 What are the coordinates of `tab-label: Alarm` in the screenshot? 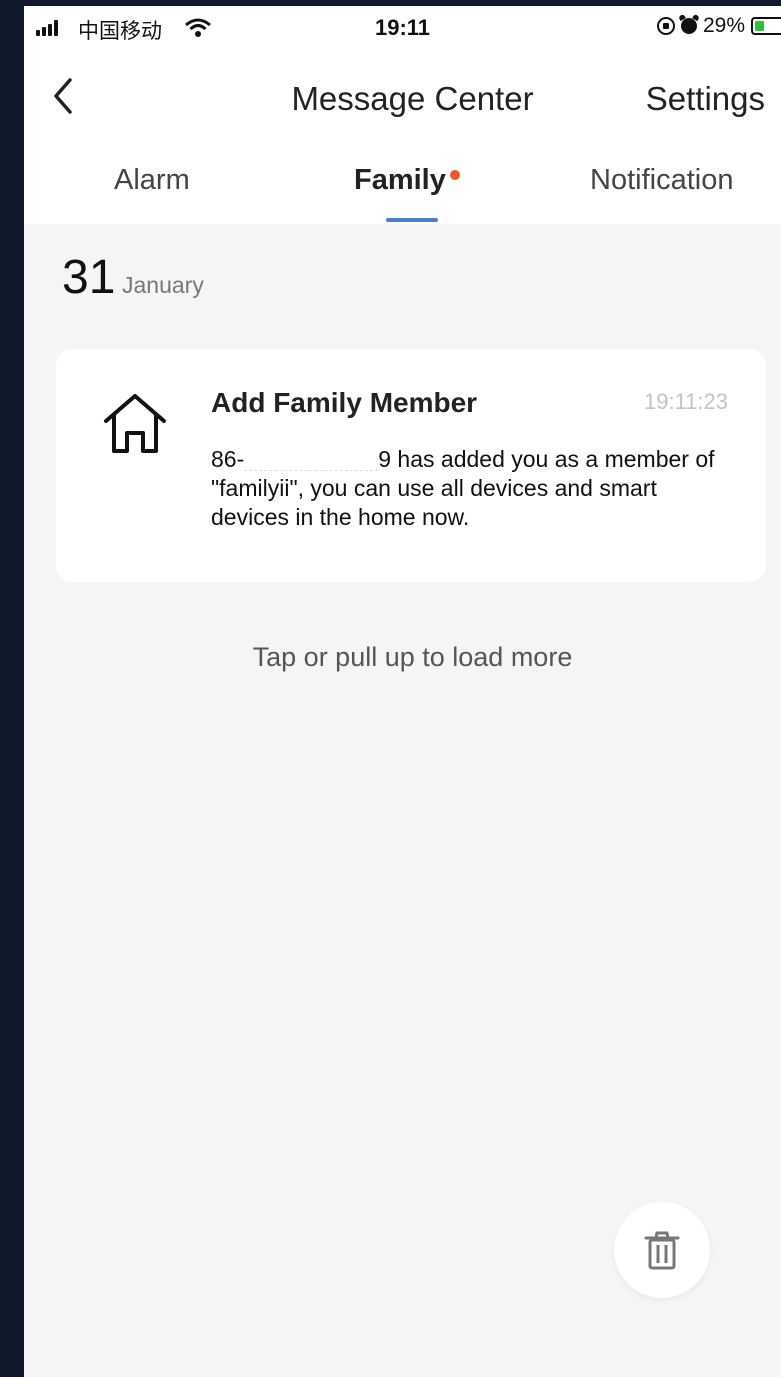 It's located at (152, 180).